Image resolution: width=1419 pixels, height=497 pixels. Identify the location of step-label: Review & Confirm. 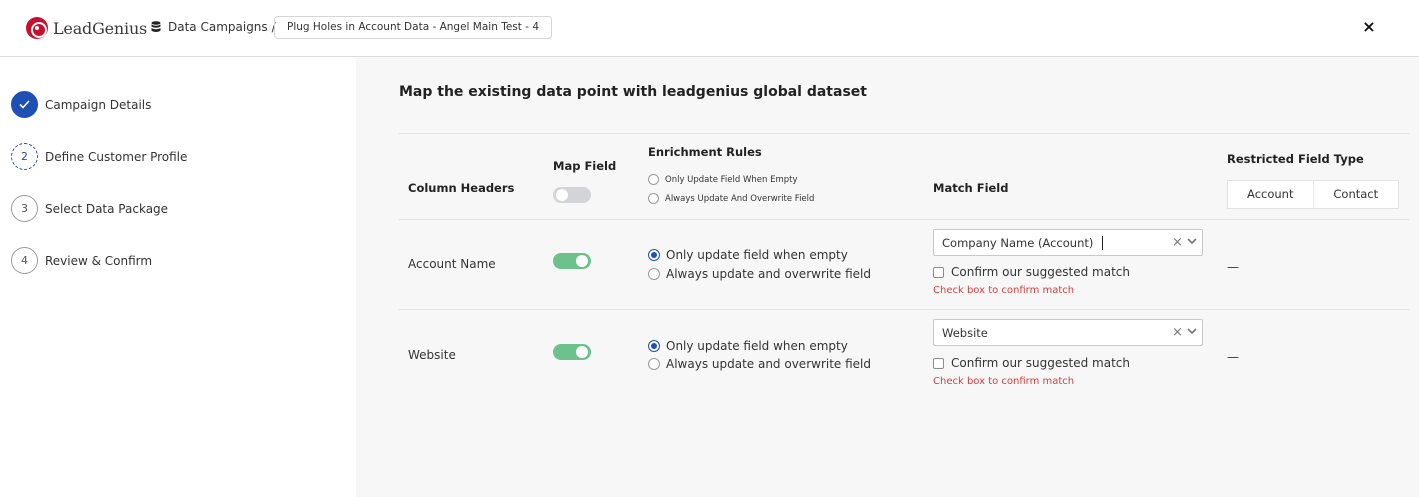
(99, 260).